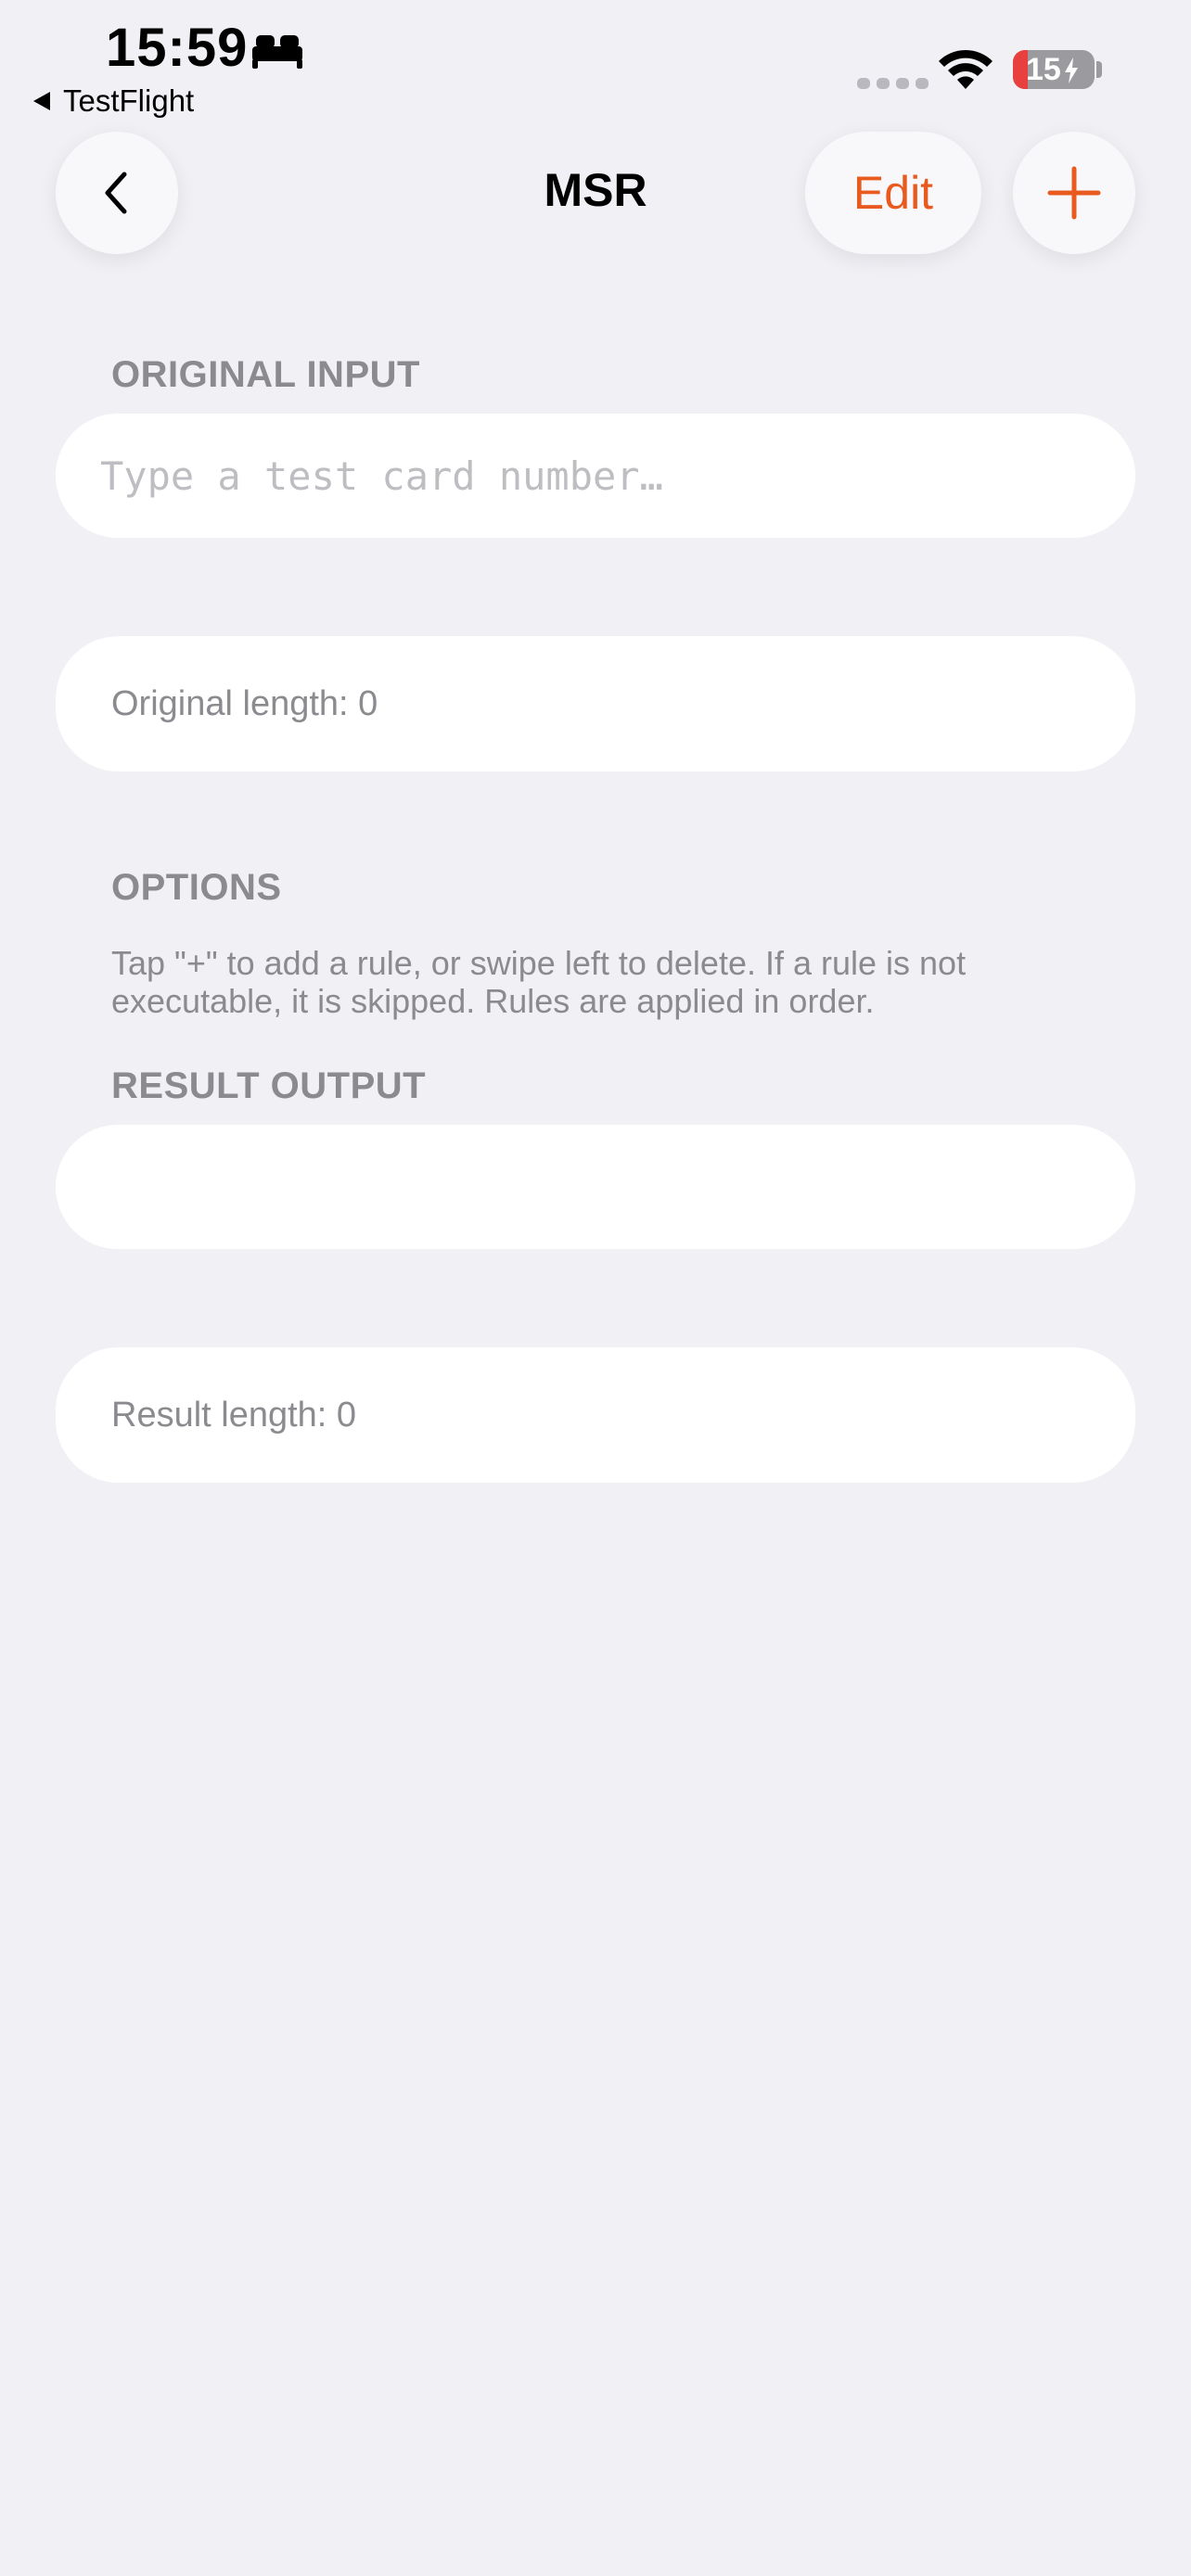 The height and width of the screenshot is (2576, 1191). What do you see at coordinates (966, 69) in the screenshot?
I see `wifi-icon` at bounding box center [966, 69].